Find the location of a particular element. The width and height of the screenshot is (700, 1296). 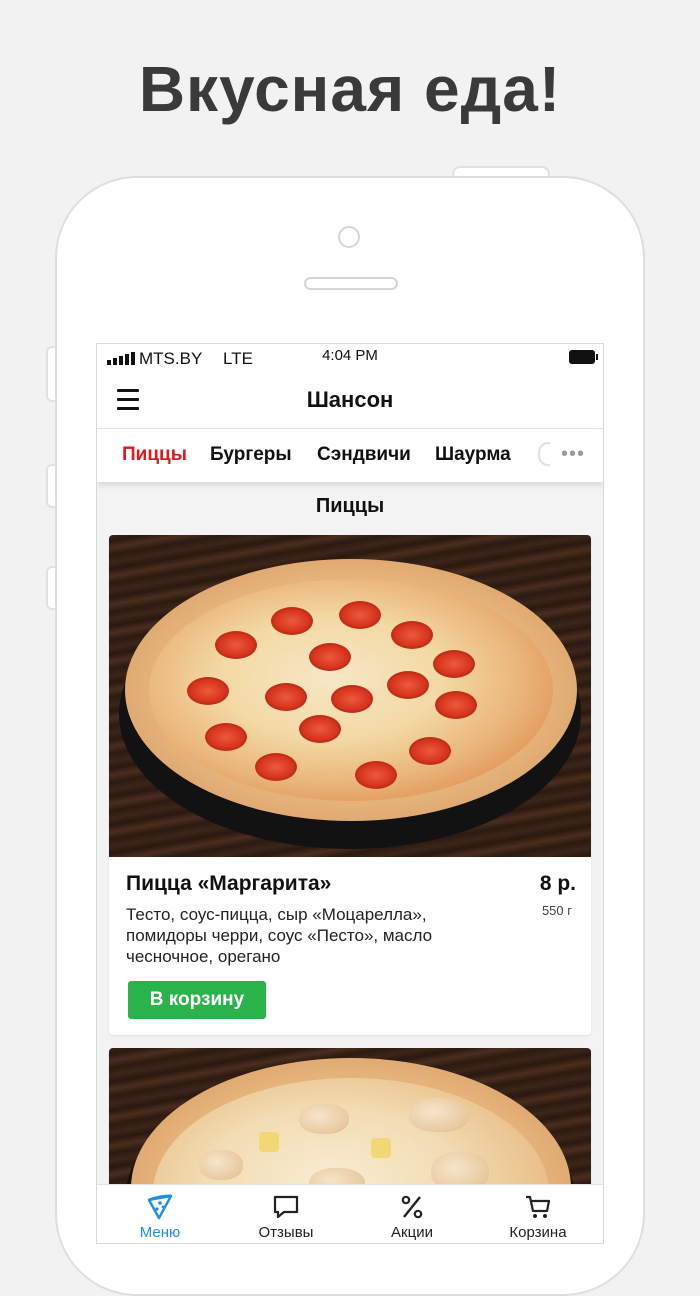

promo-headline: Вкусная еда! is located at coordinates (350, 89).